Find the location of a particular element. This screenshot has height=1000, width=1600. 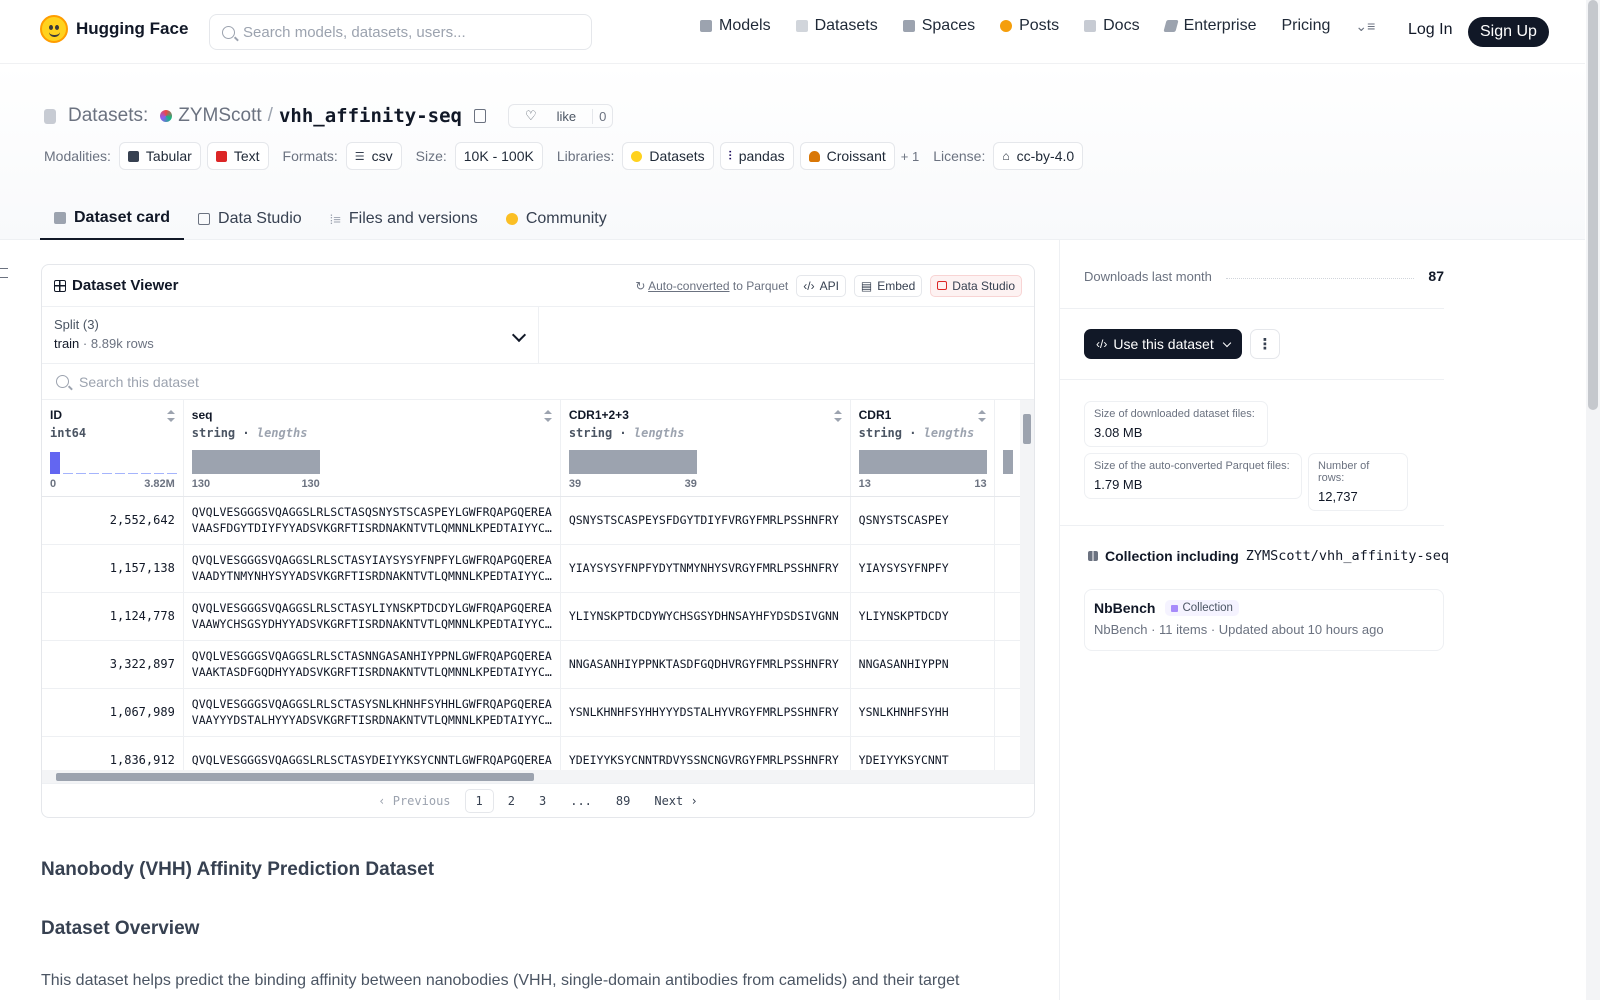

cell-id: 2,552,642 is located at coordinates (113, 520).